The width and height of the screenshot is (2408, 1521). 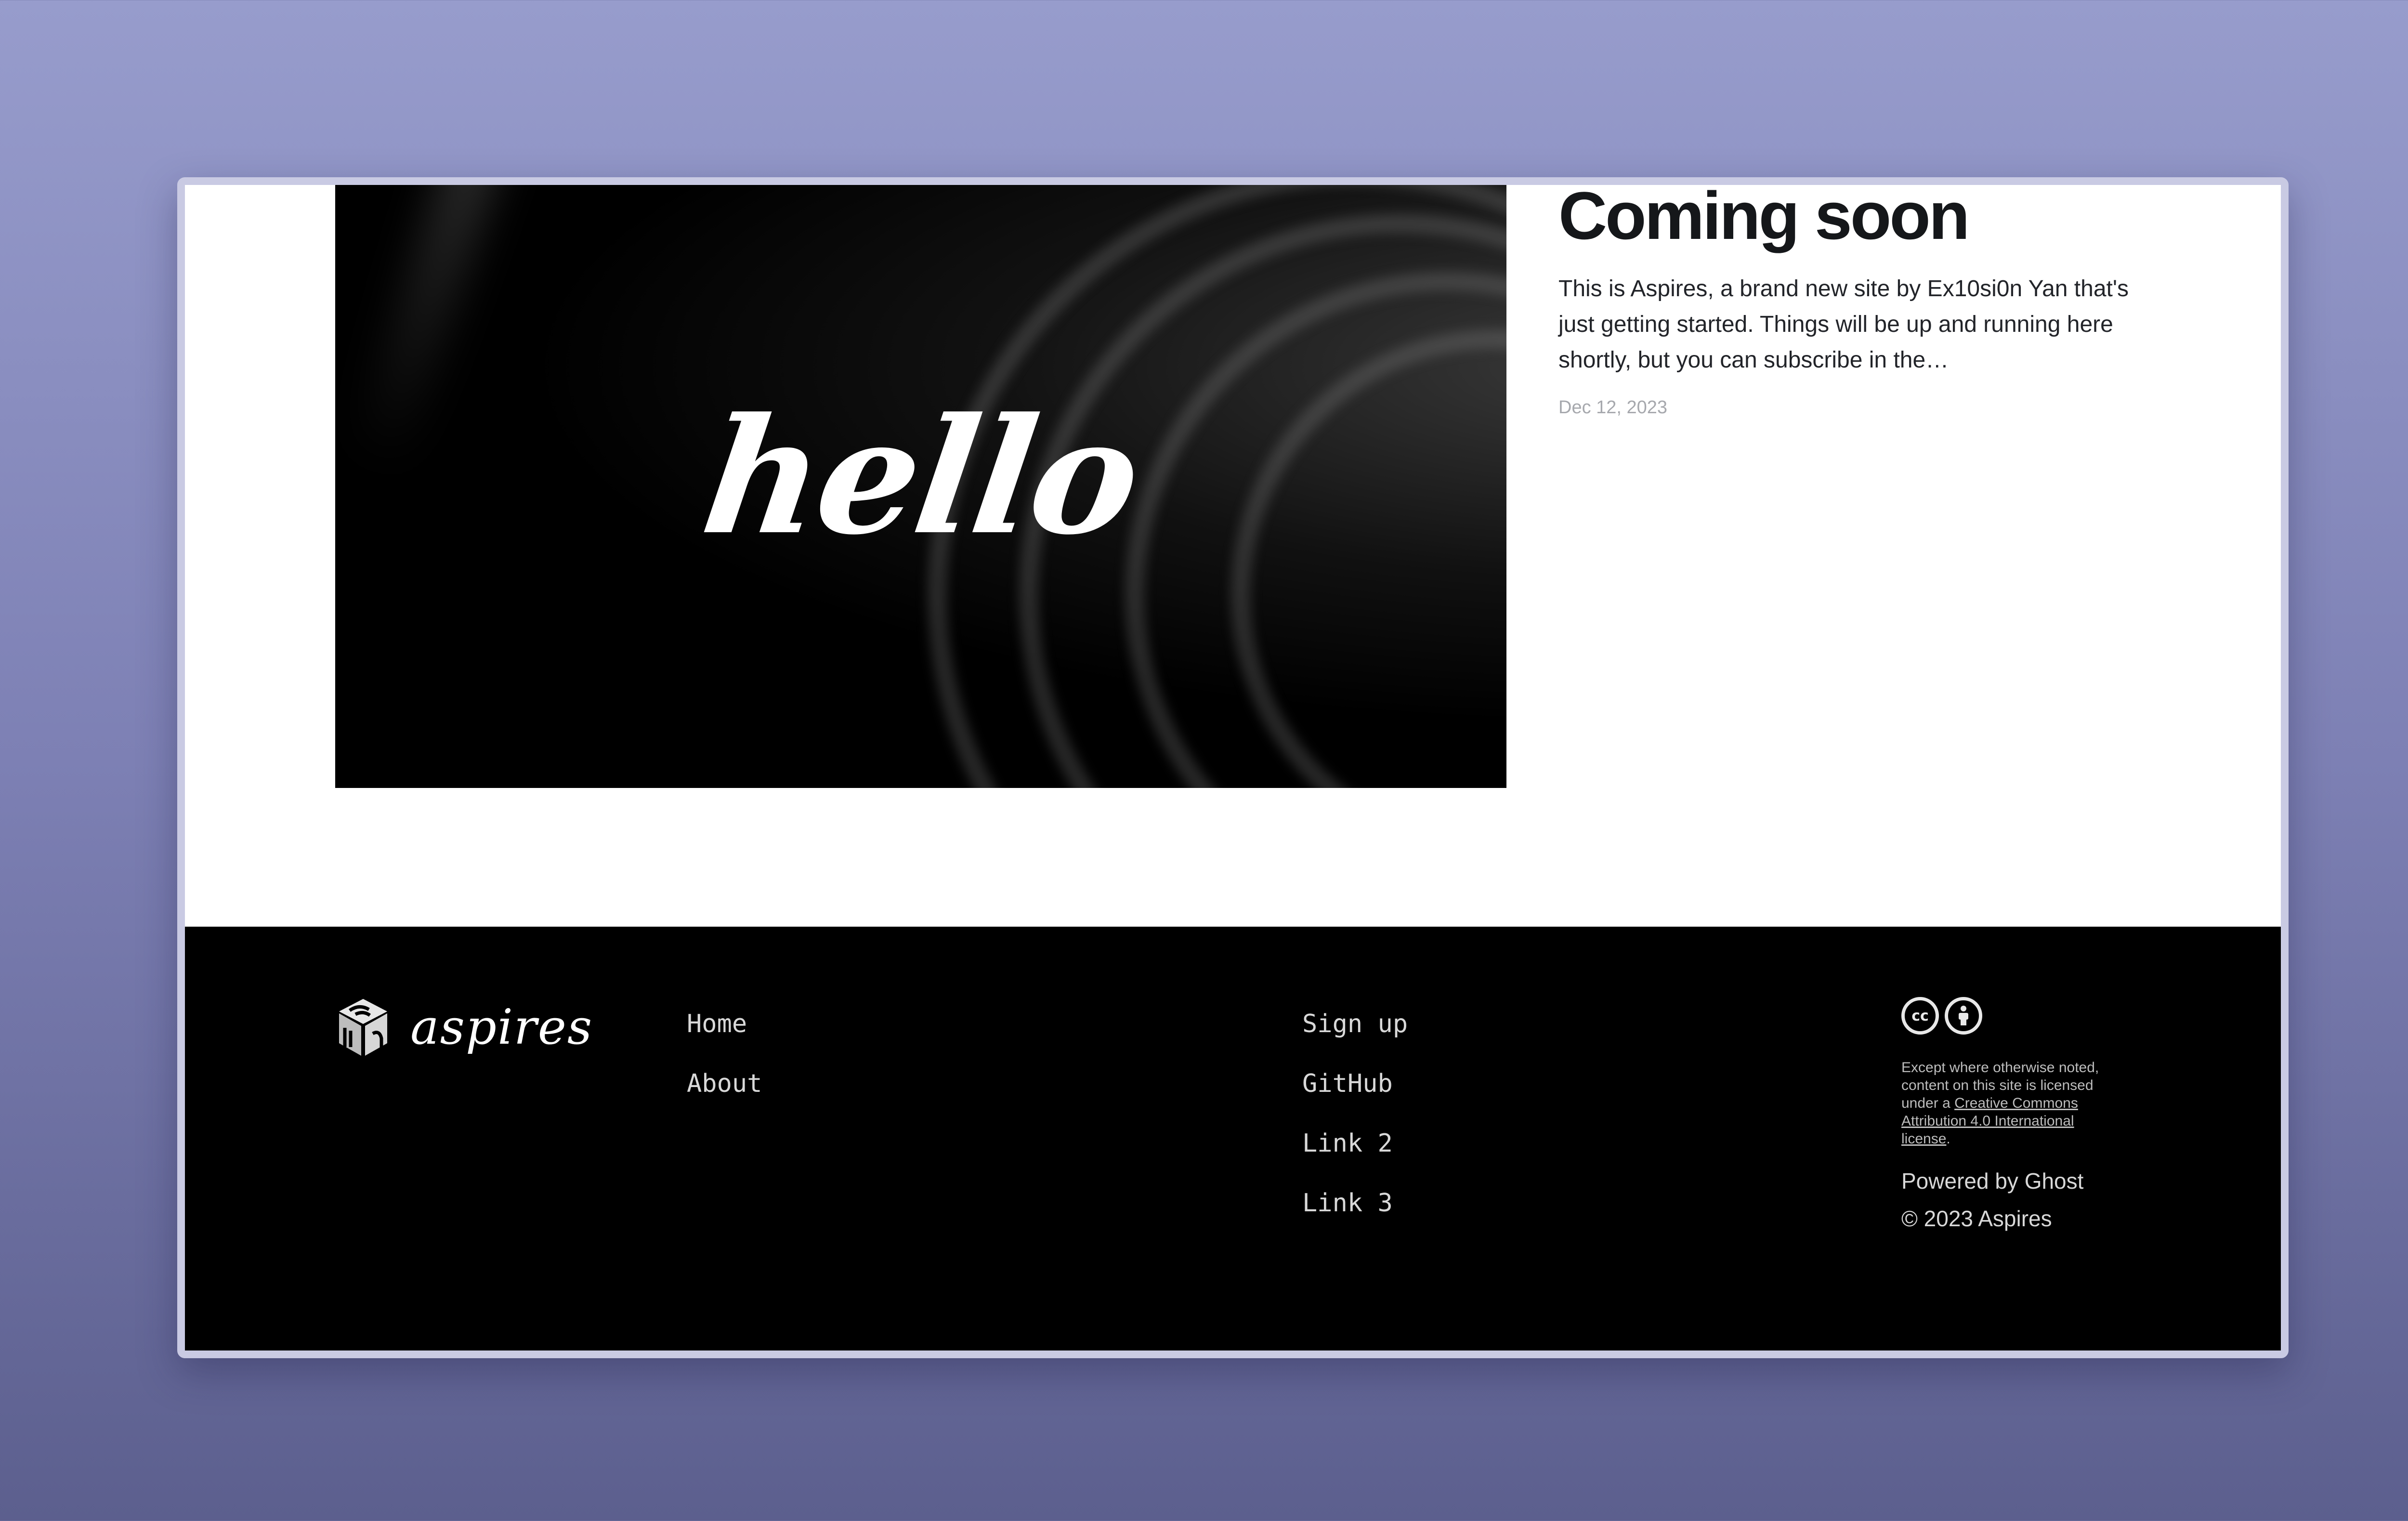 I want to click on footer-nav-primary: Home About, so click(x=724, y=1068).